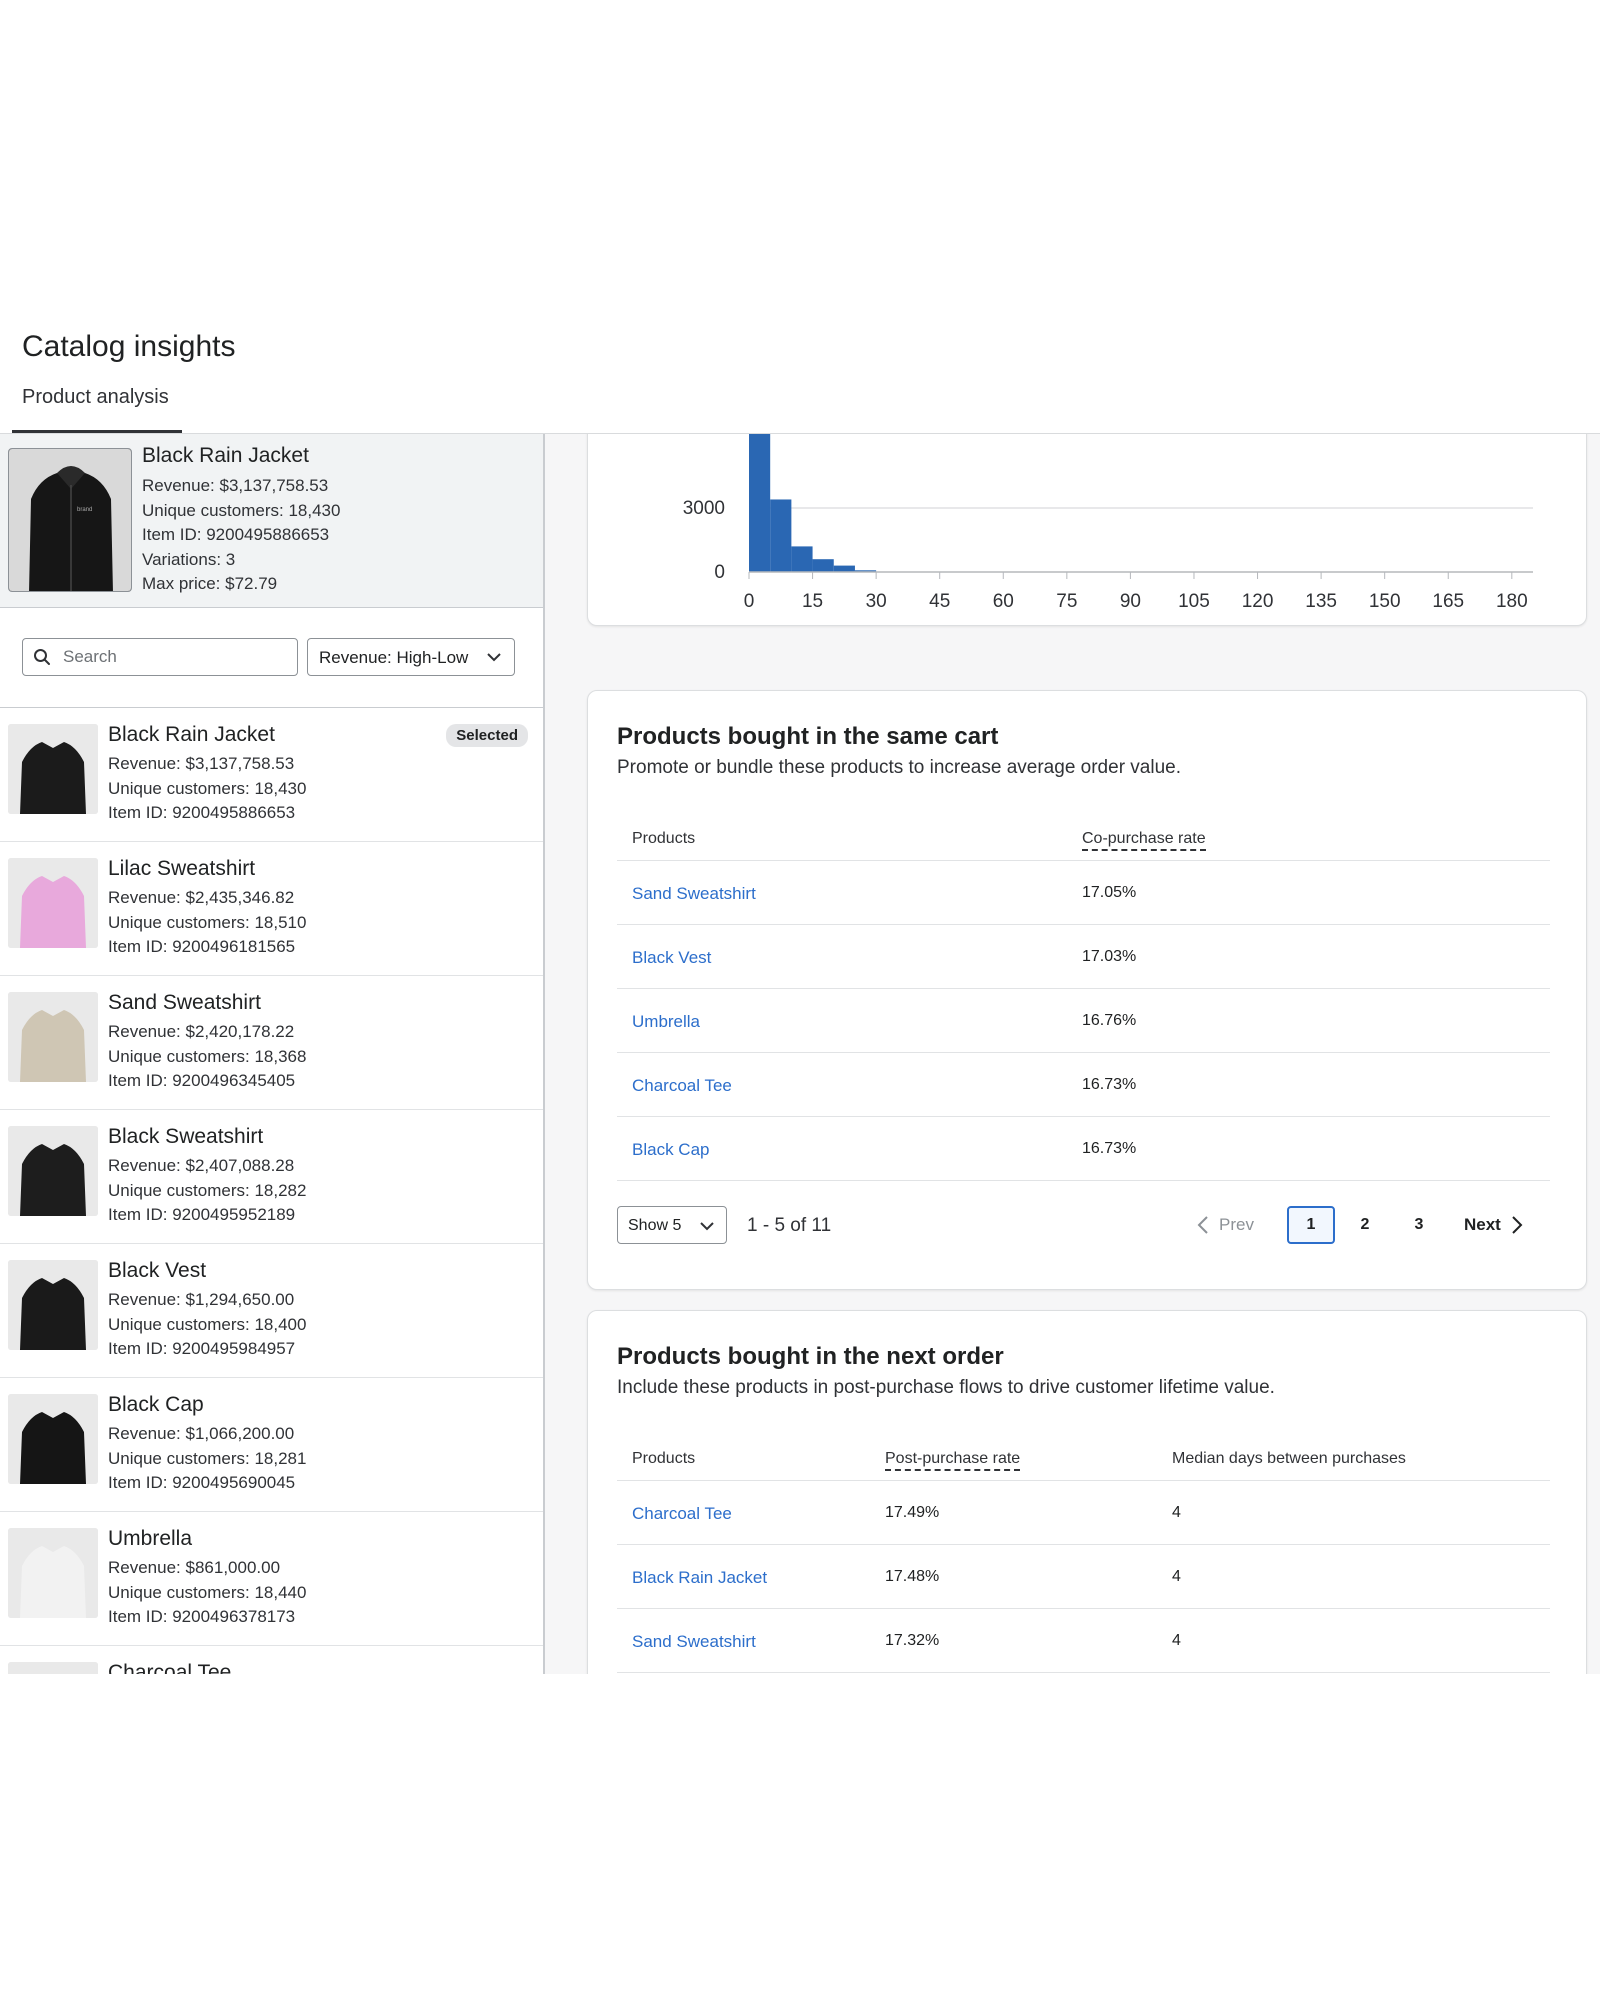 Image resolution: width=1600 pixels, height=1993 pixels. I want to click on product-customers: Unique customers: 18,282, so click(207, 1190).